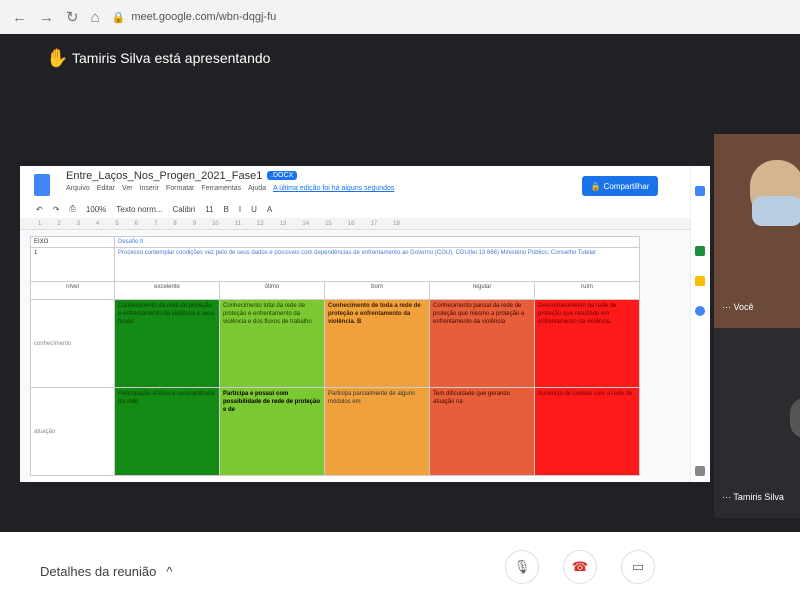 The image size is (800, 590). I want to click on meeting-details-button: Detalhes da reunião ^, so click(106, 571).